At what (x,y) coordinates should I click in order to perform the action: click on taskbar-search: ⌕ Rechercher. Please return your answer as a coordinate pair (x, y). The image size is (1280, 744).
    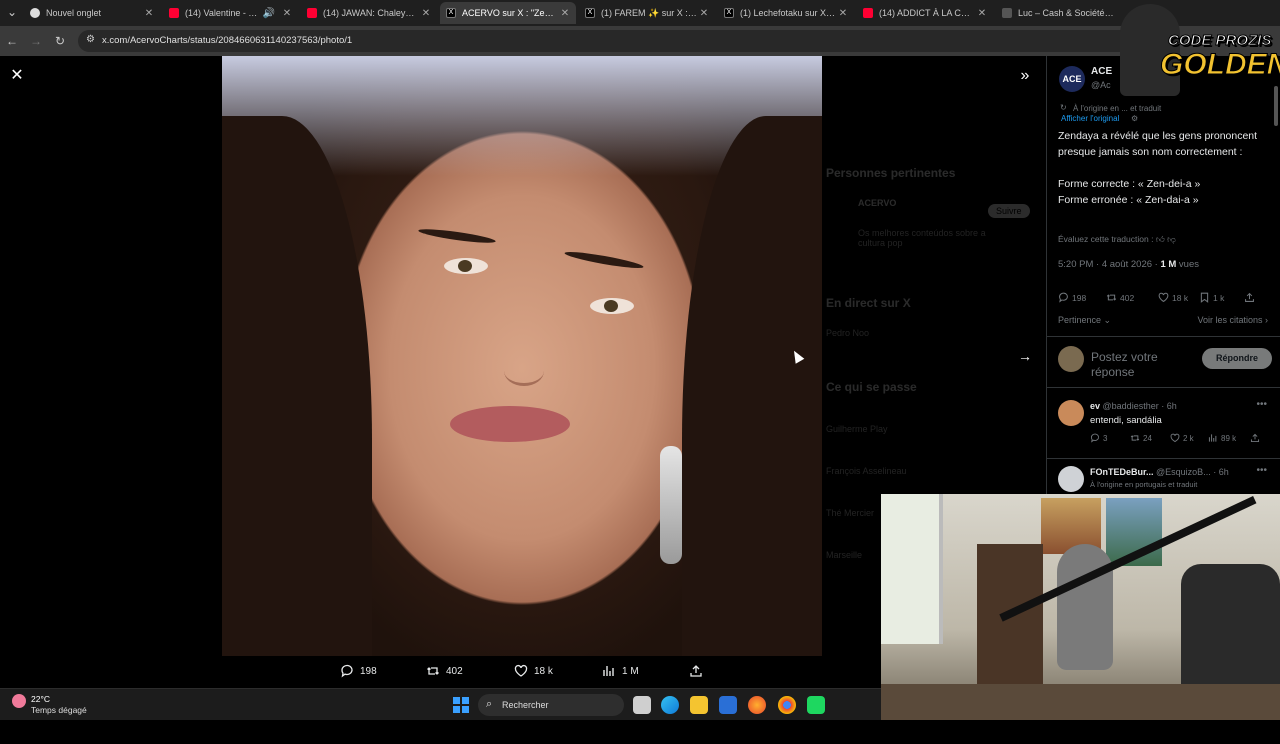
    Looking at the image, I should click on (551, 705).